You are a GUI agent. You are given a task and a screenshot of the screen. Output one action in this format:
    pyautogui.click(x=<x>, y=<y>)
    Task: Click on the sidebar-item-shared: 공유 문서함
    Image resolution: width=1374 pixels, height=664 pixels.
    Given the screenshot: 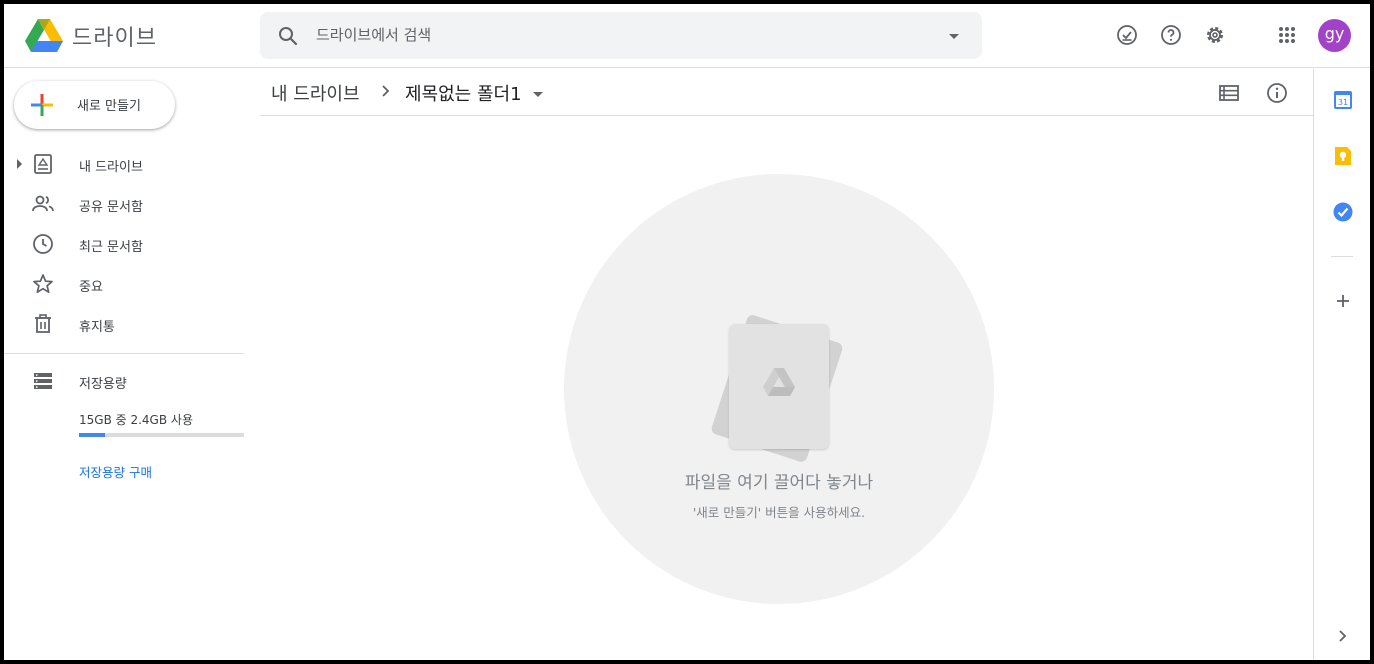 What is the action you would take?
    pyautogui.click(x=124, y=204)
    